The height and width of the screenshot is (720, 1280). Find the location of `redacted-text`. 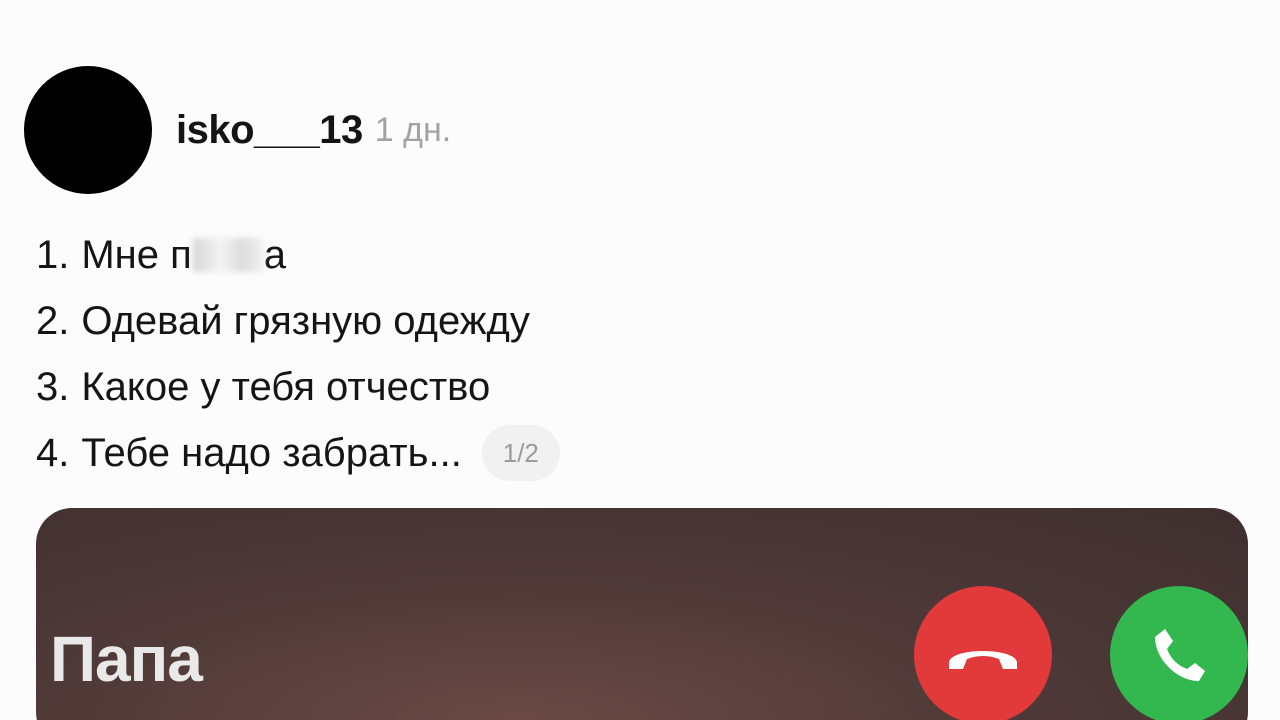

redacted-text is located at coordinates (227, 255).